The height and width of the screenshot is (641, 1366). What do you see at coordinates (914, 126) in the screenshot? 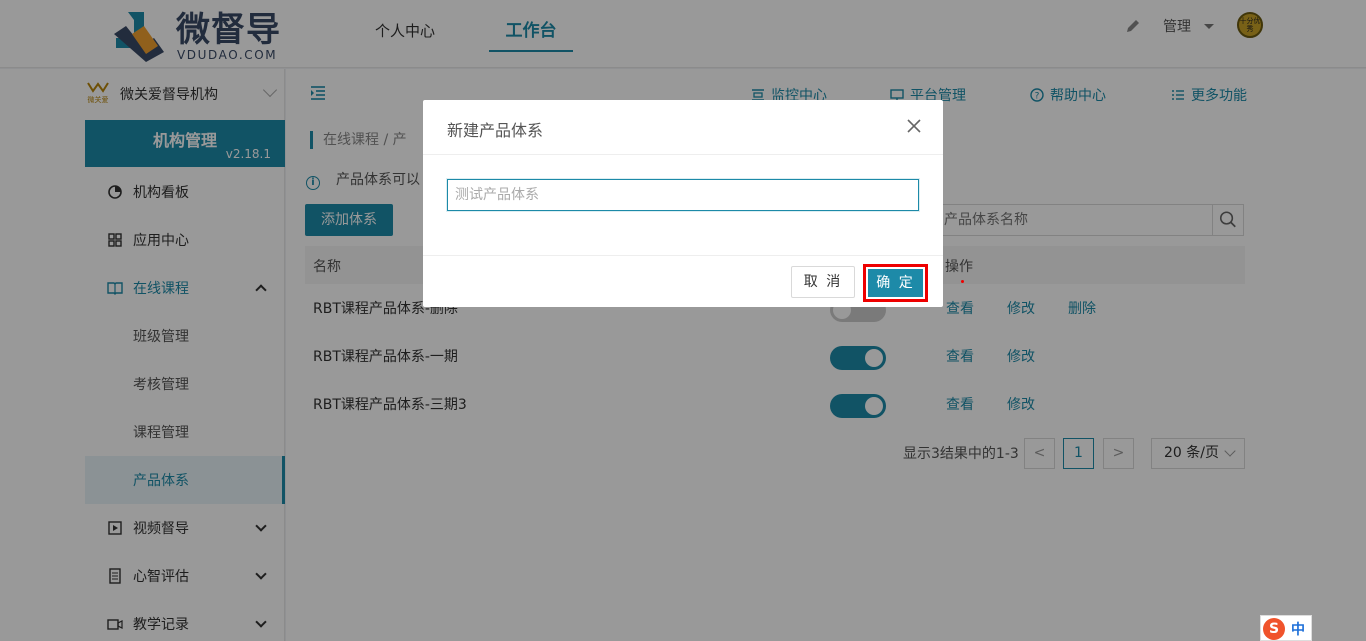
I see `close-icon` at bounding box center [914, 126].